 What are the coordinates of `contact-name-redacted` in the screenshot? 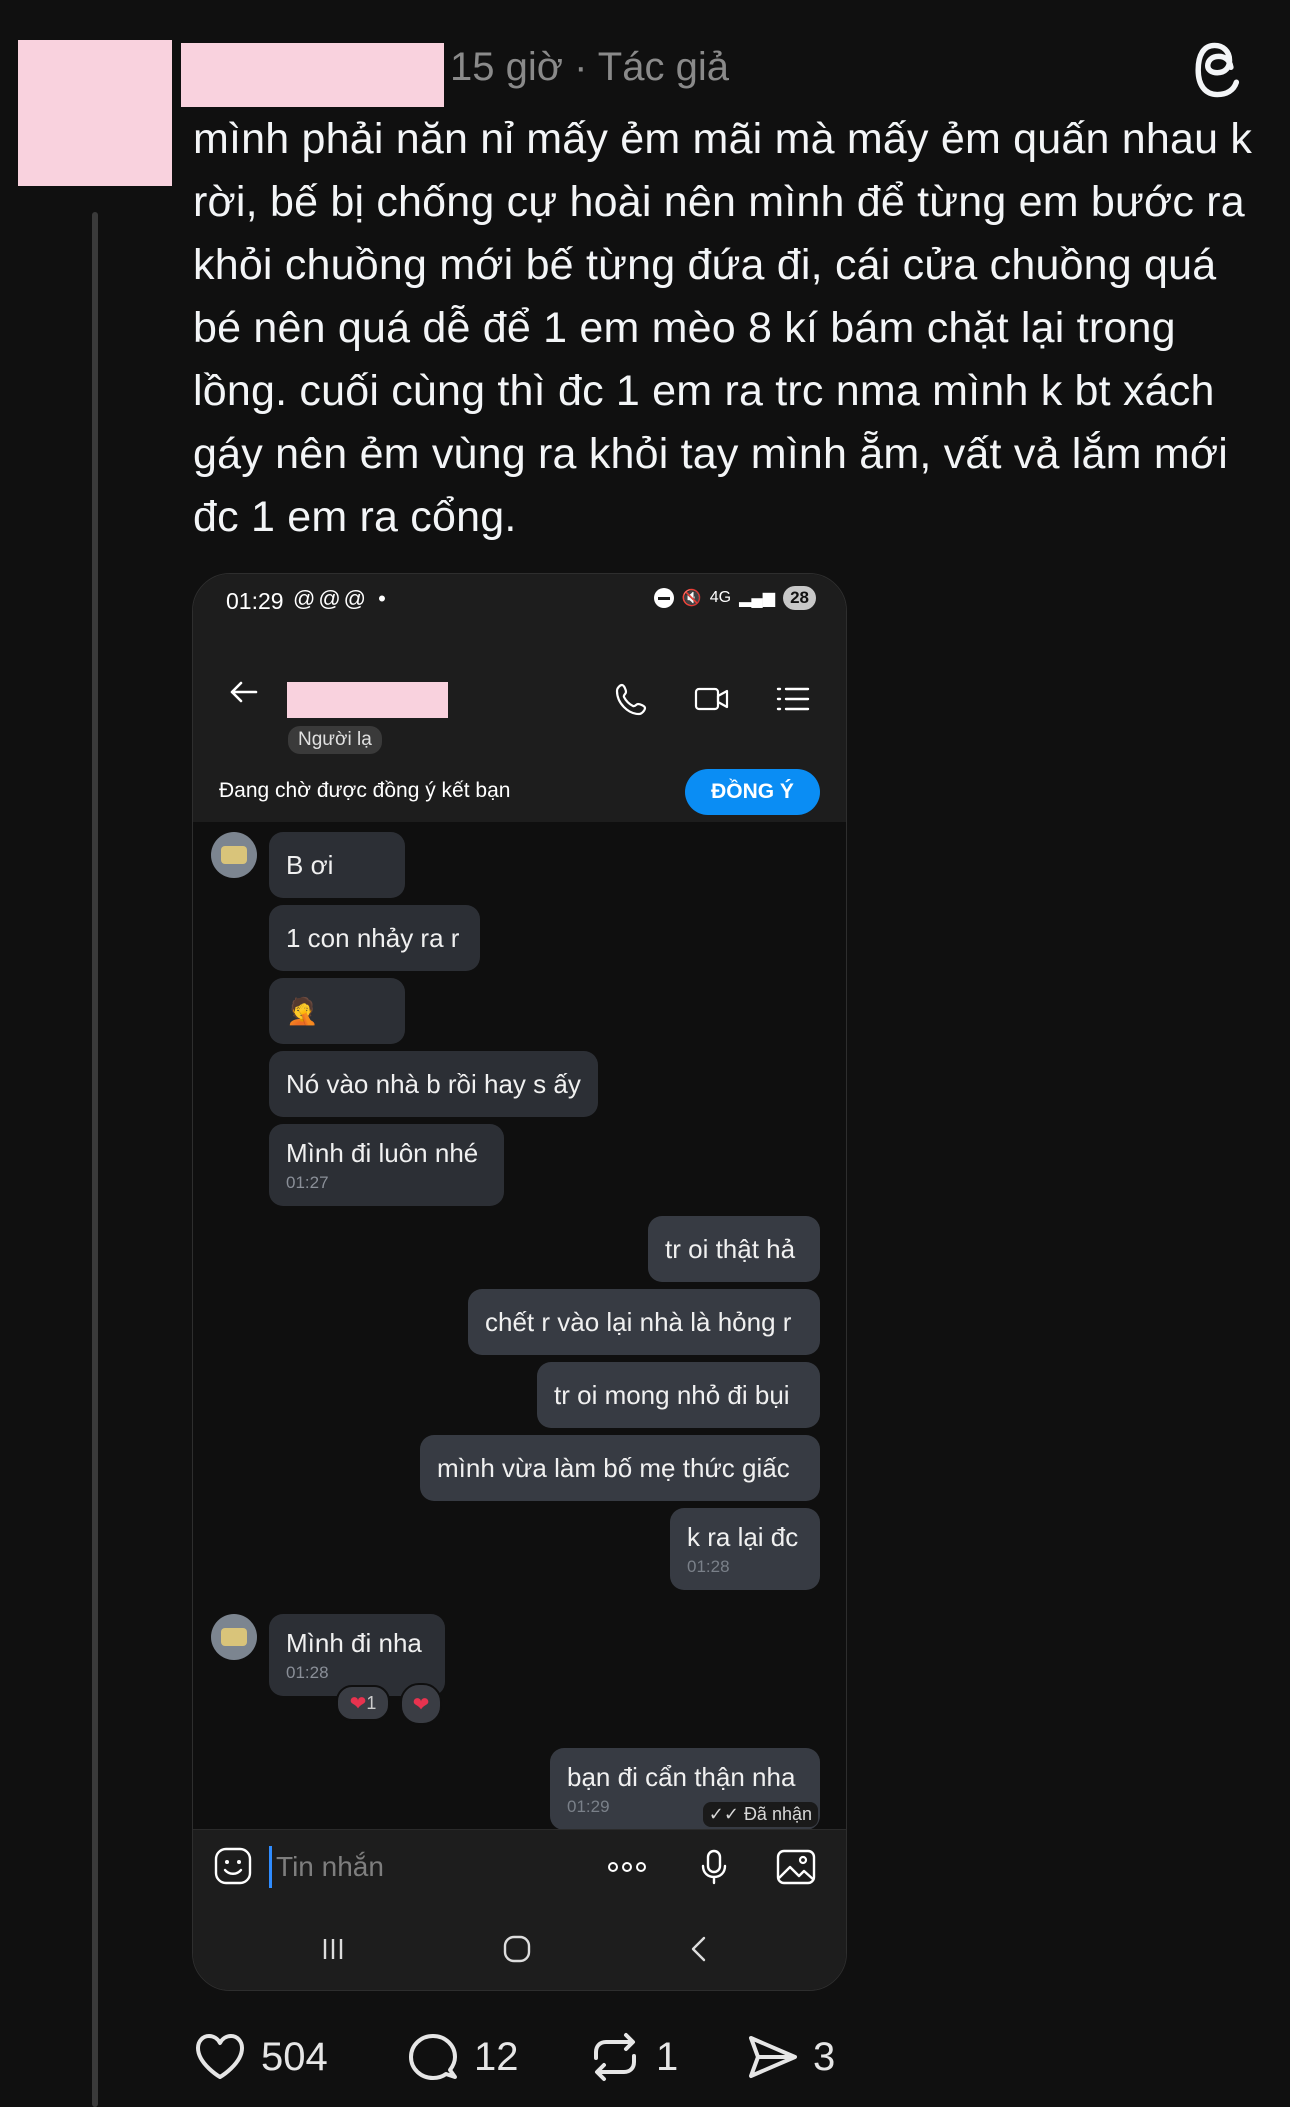 It's located at (367, 700).